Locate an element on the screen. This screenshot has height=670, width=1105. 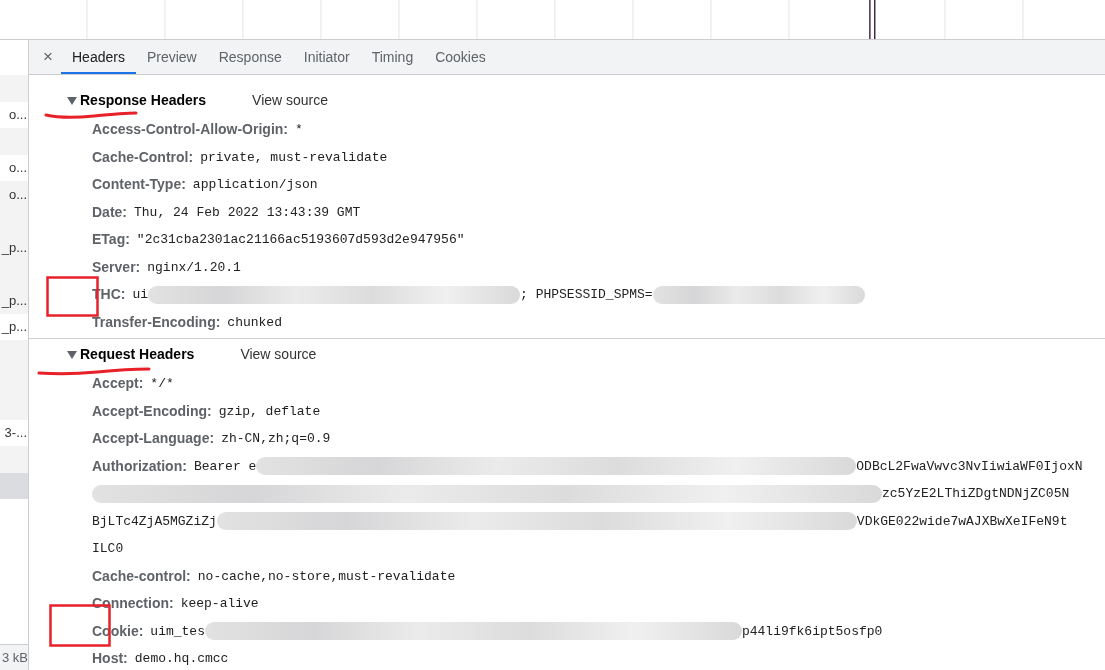
header-value: no-cache,no-store,must-revalidate is located at coordinates (326, 576).